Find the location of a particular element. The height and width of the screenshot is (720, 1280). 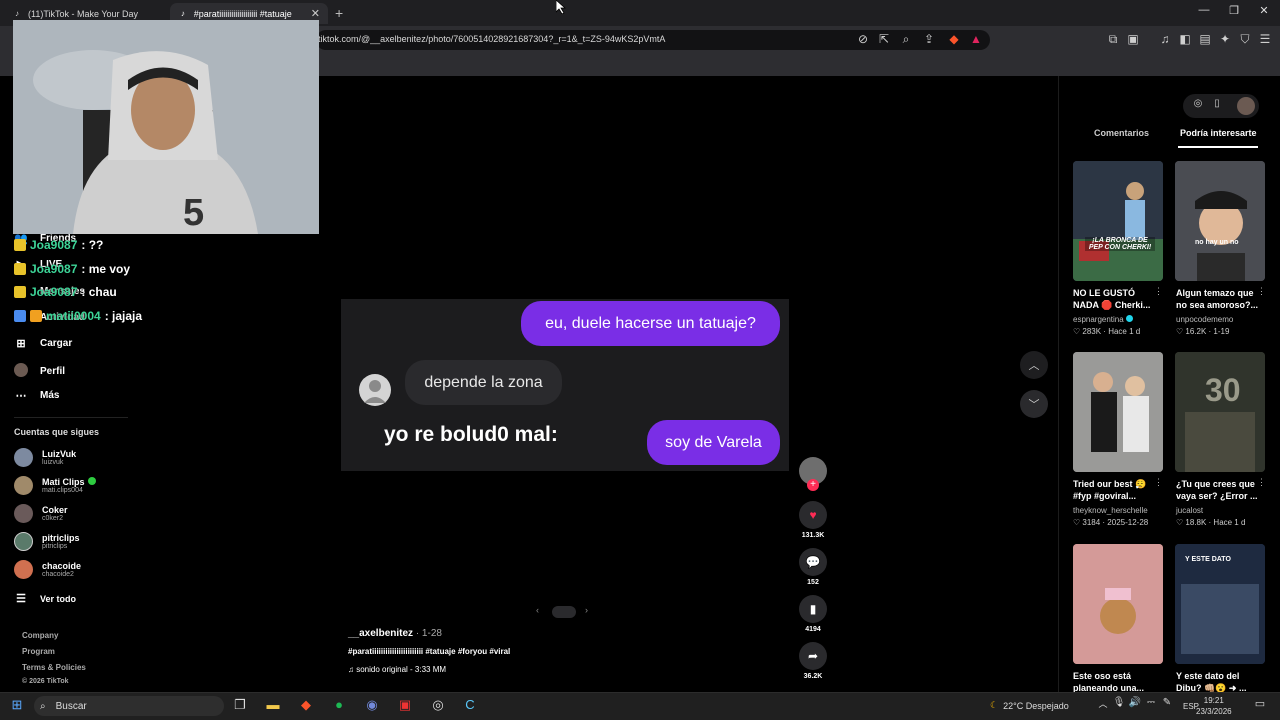

save-button: ▮ 4194 is located at coordinates (813, 614).